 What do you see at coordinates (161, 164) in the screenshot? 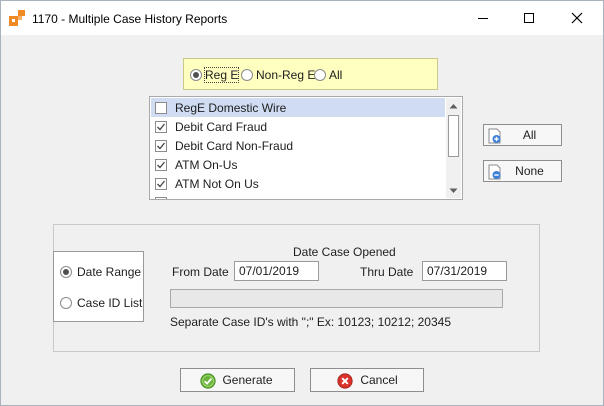
I see `list-item-3-checkbox` at bounding box center [161, 164].